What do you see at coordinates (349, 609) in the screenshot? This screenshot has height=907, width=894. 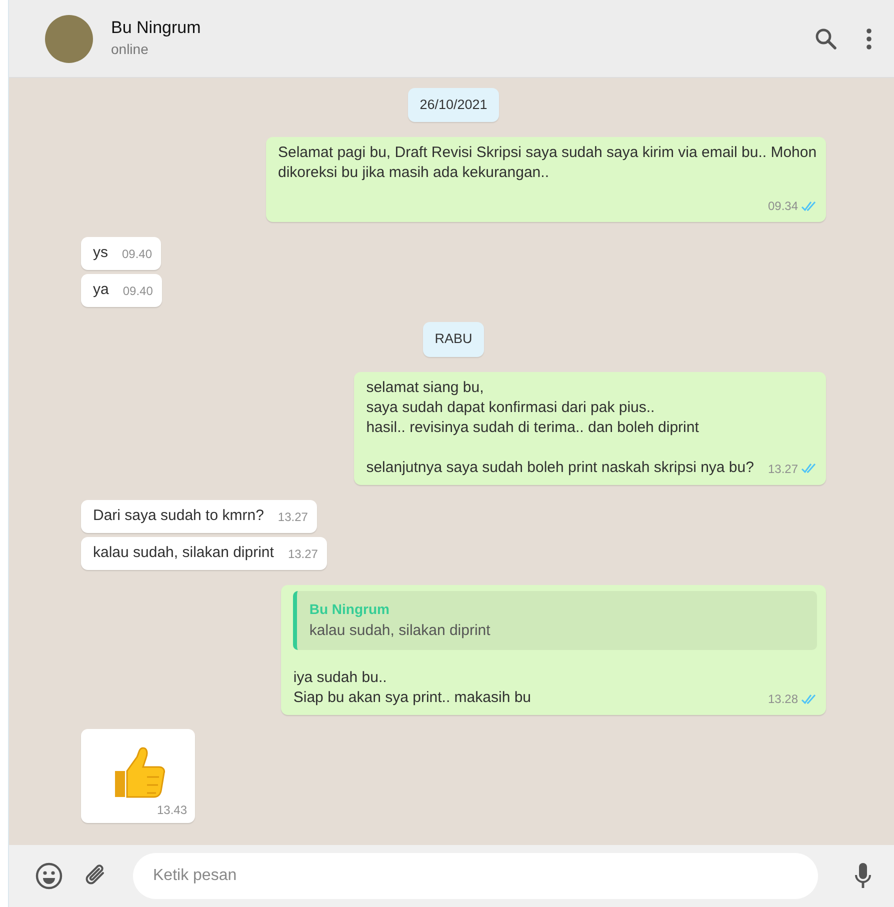 I see `quoted-sender: Bu Ningrum` at bounding box center [349, 609].